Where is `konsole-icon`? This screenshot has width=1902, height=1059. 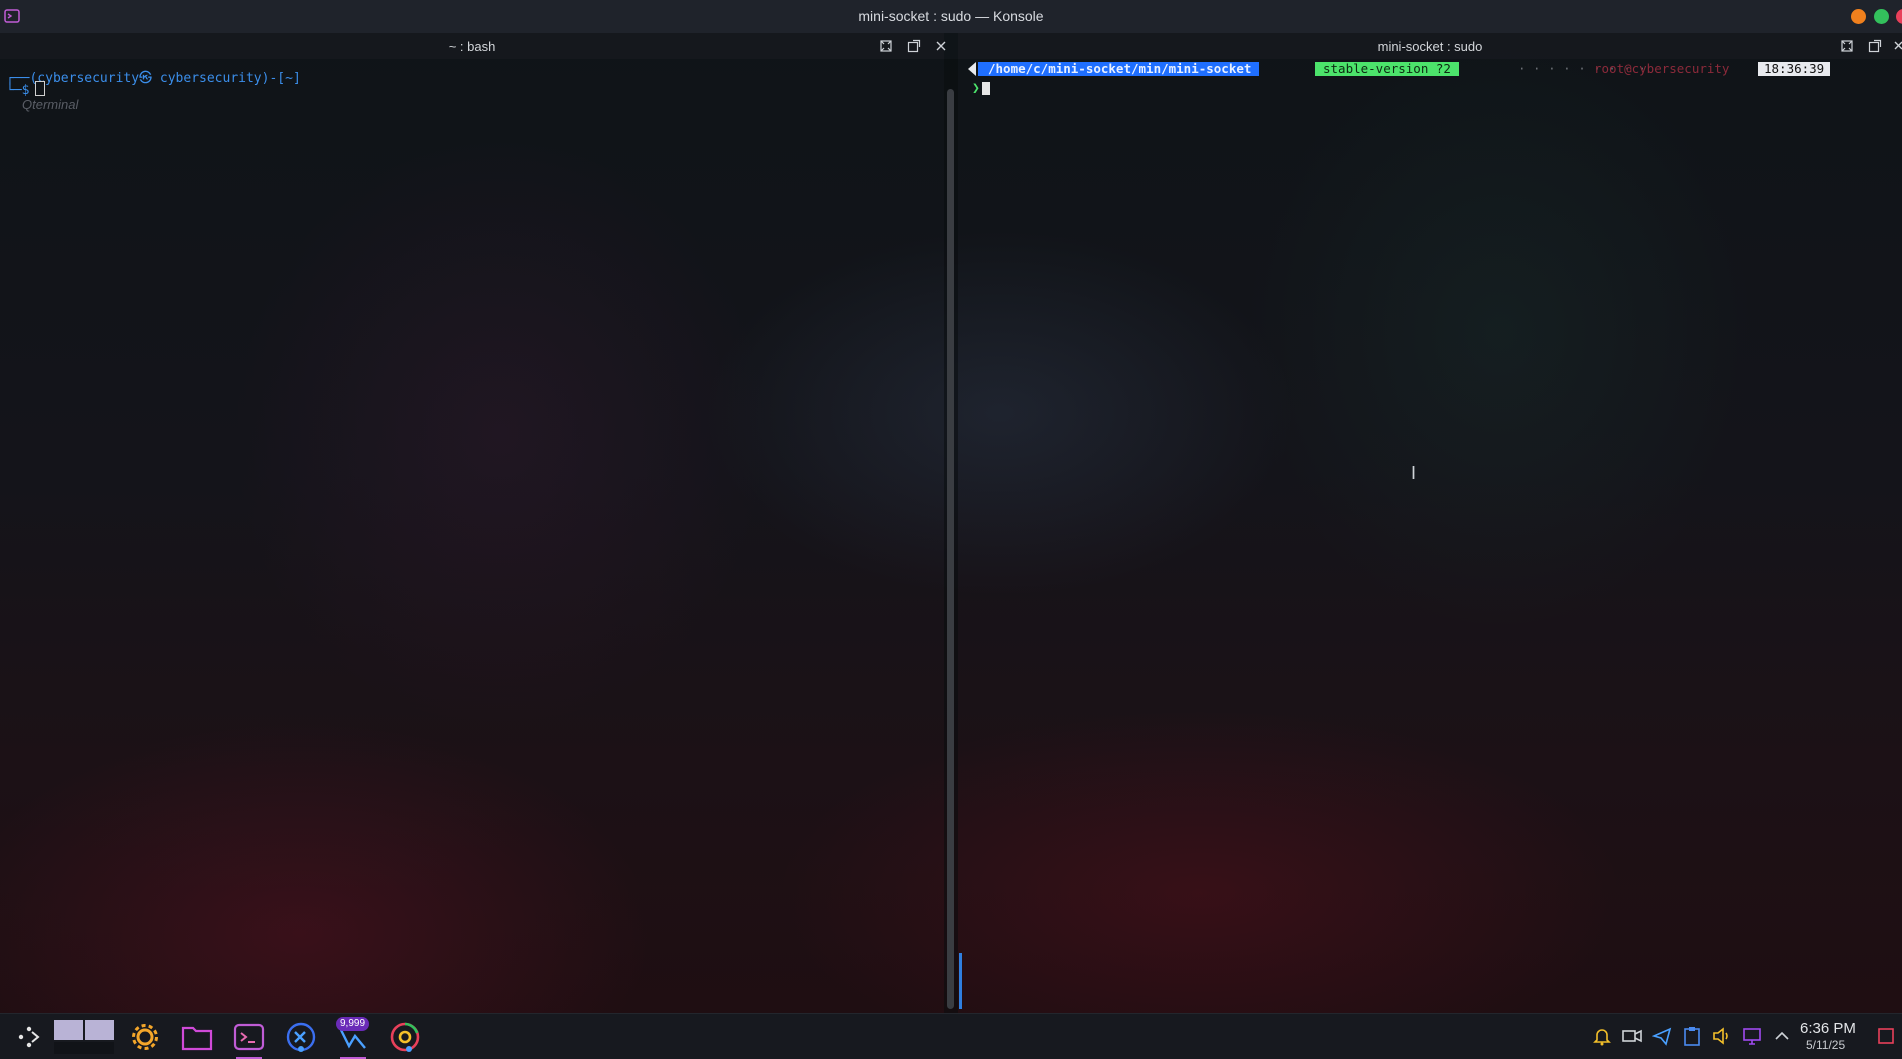
konsole-icon is located at coordinates (249, 1039).